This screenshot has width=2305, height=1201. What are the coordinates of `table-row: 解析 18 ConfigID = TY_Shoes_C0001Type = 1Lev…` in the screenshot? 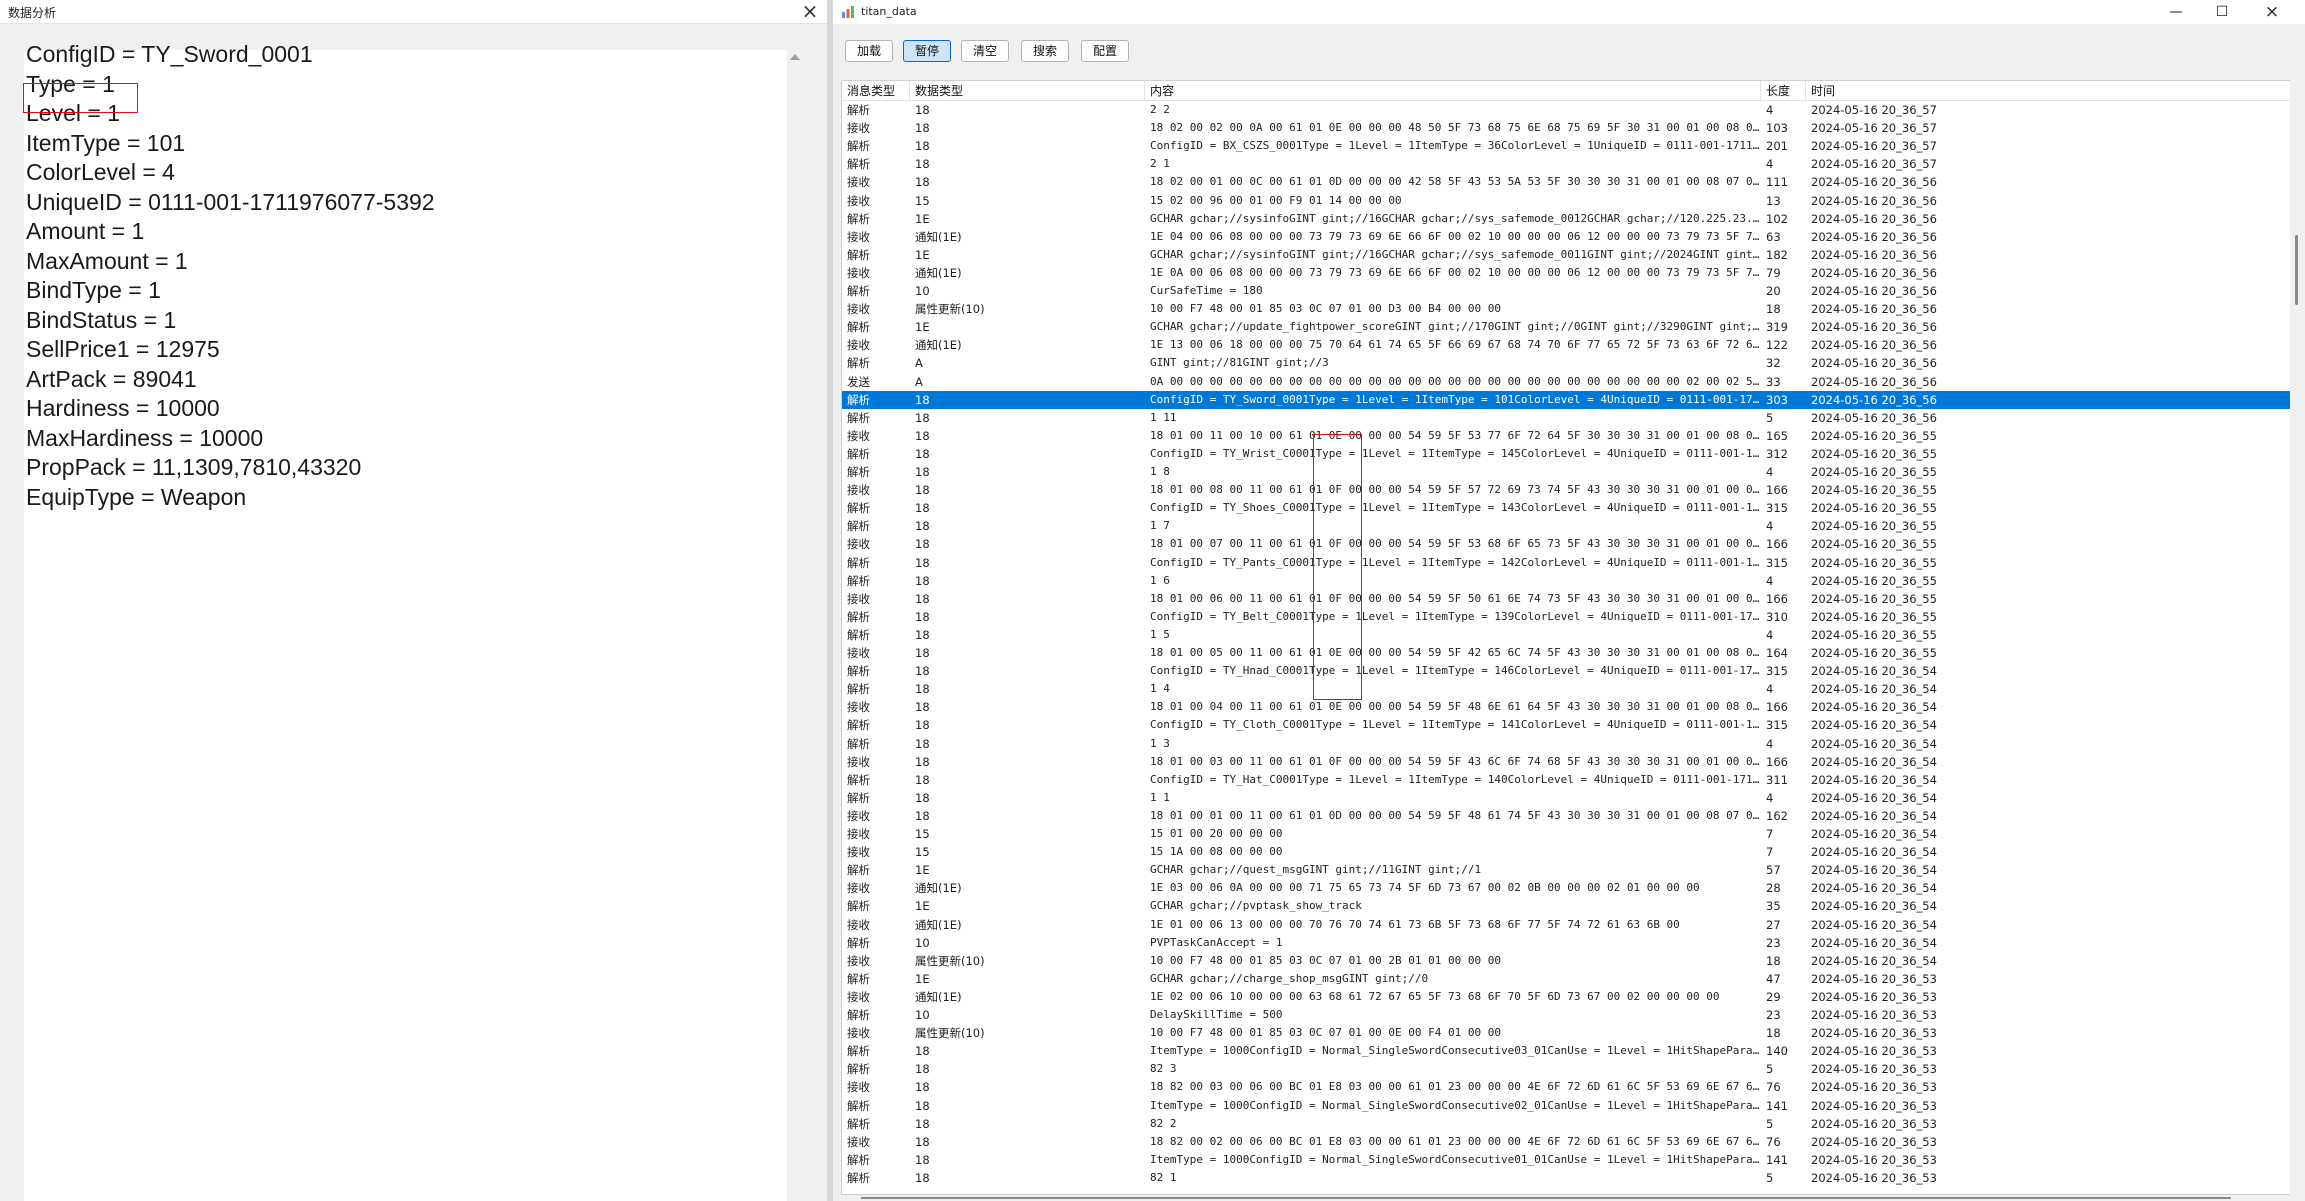 It's located at (1569, 508).